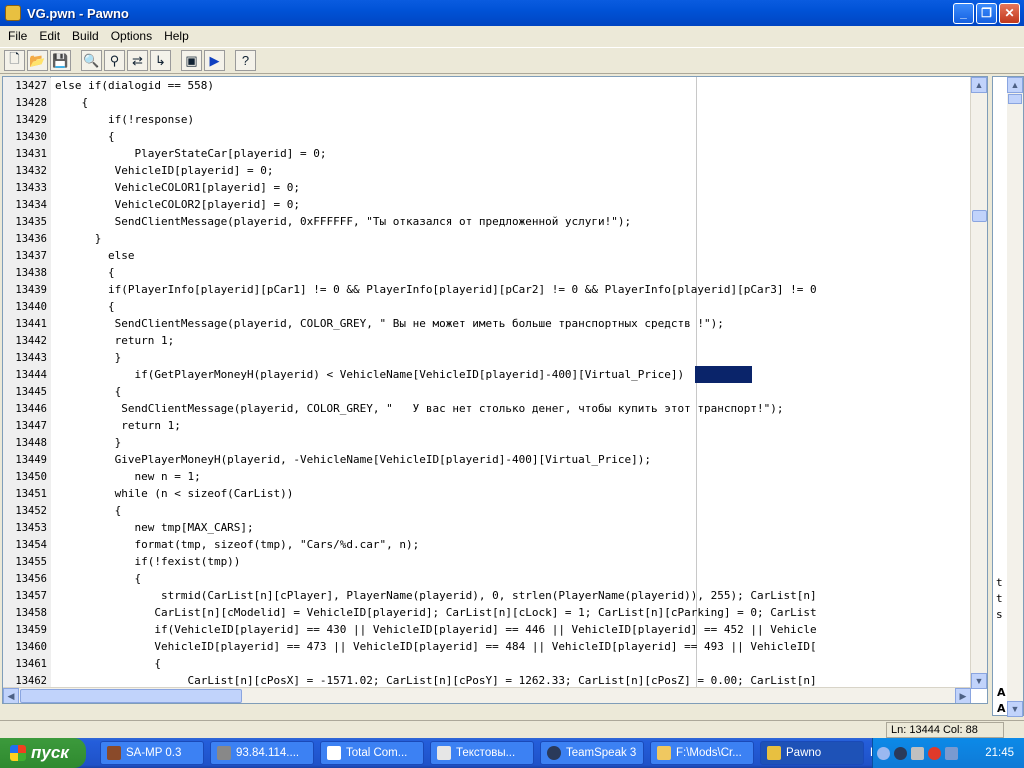  What do you see at coordinates (934, 753) in the screenshot?
I see `opera-tray-icon` at bounding box center [934, 753].